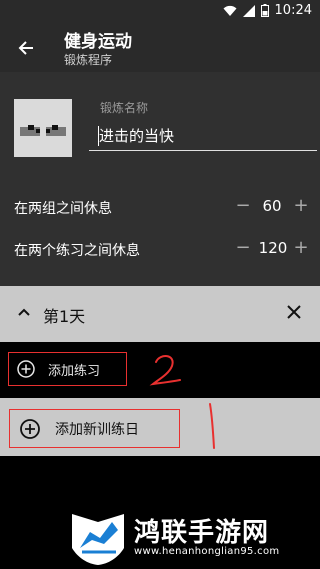 The image size is (320, 569). I want to click on day-label: 第1天, so click(64, 316).